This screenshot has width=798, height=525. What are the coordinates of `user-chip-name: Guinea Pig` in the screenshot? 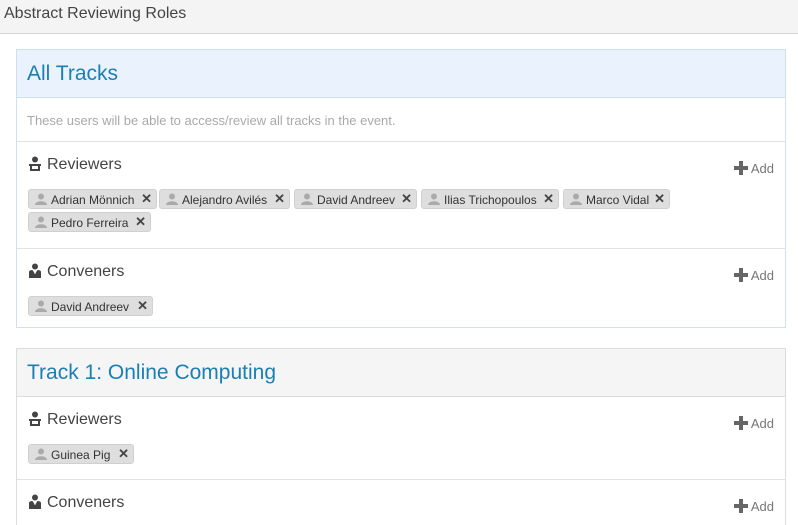 It's located at (81, 455).